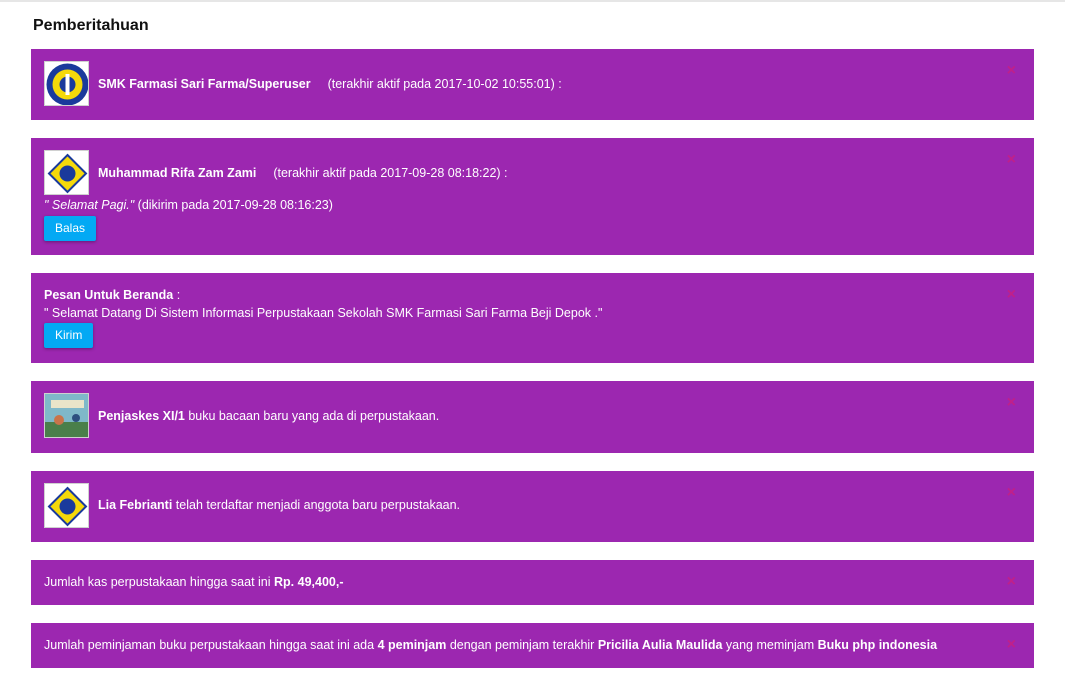  I want to click on sent-time: (dikirim pada 2017-09-28 08:16:23), so click(235, 205).